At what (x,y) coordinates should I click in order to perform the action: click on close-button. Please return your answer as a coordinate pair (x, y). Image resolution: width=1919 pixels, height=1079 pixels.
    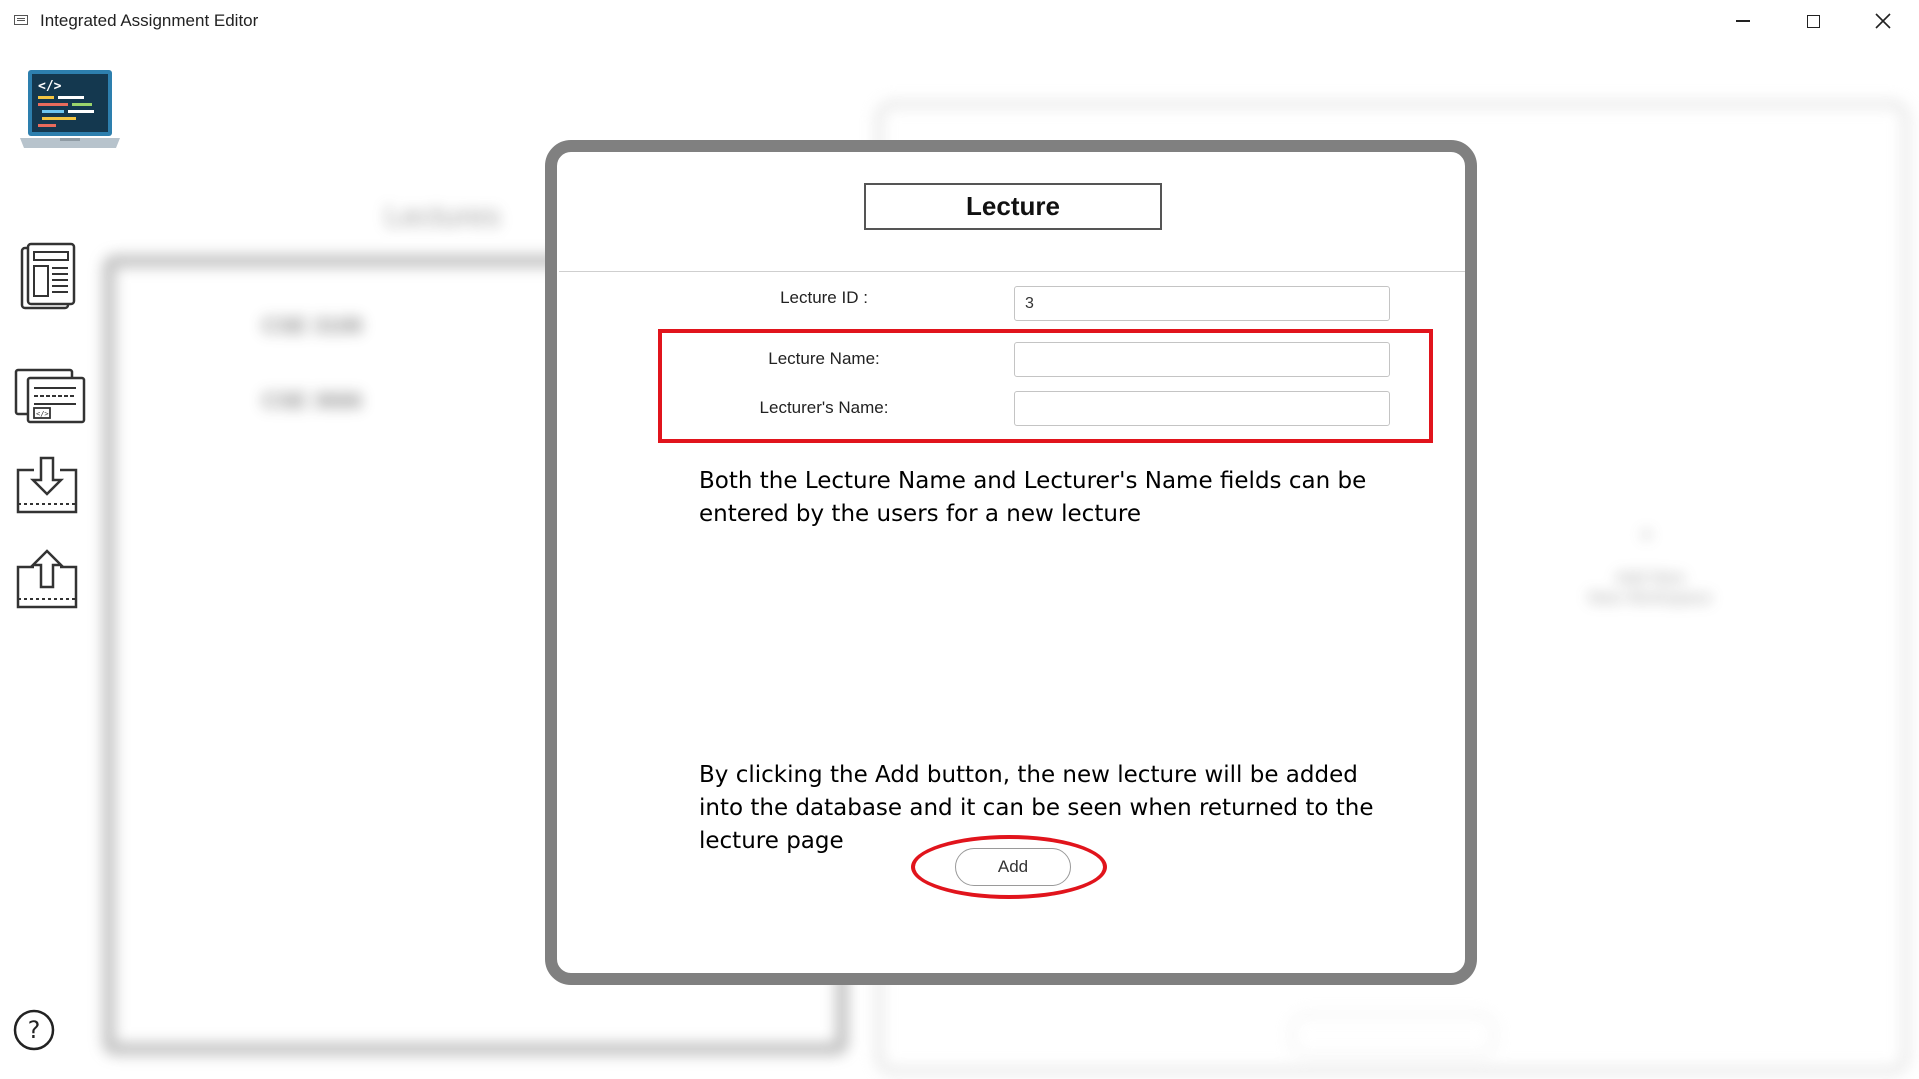
    Looking at the image, I should click on (1883, 21).